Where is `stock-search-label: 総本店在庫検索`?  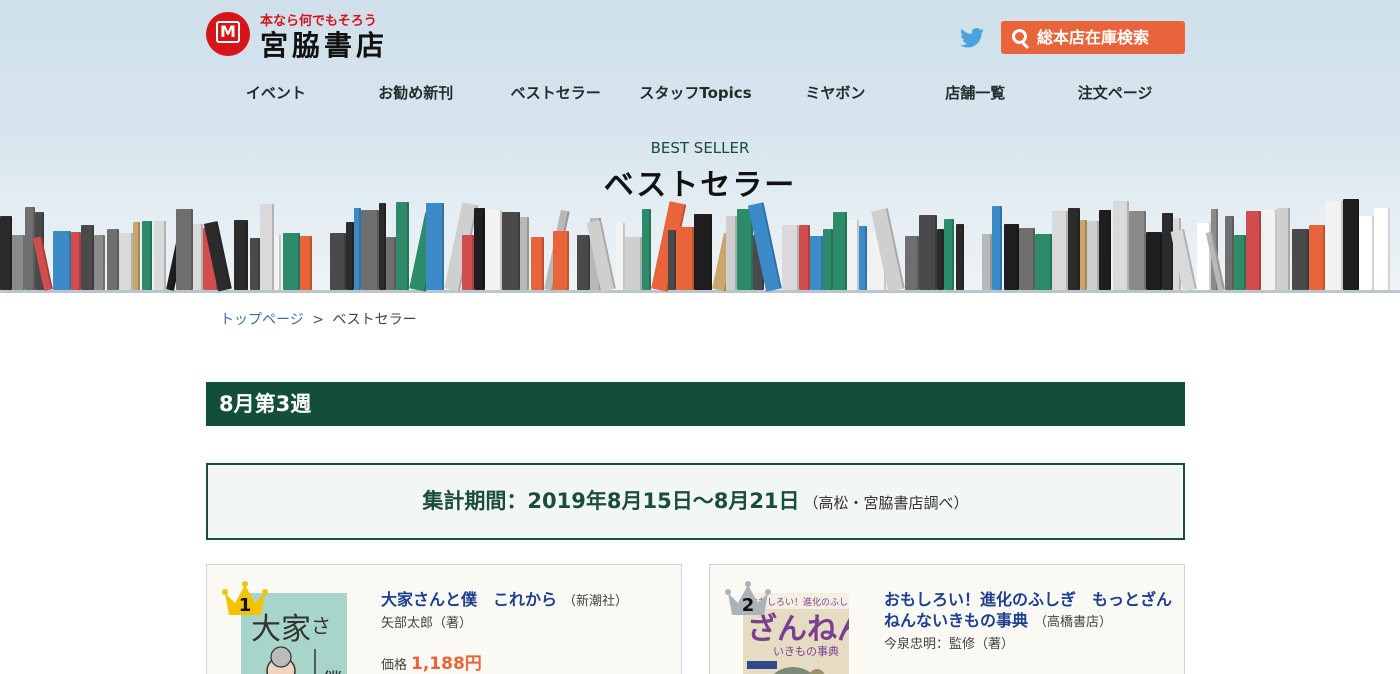
stock-search-label: 総本店在庫検索 is located at coordinates (1093, 37).